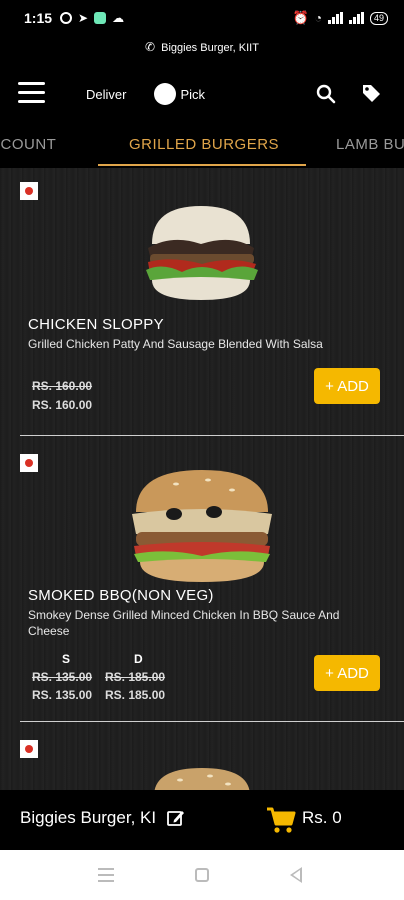 This screenshot has height=900, width=404. Describe the element at coordinates (83, 18) in the screenshot. I see `telegram-icon: ➤` at that location.